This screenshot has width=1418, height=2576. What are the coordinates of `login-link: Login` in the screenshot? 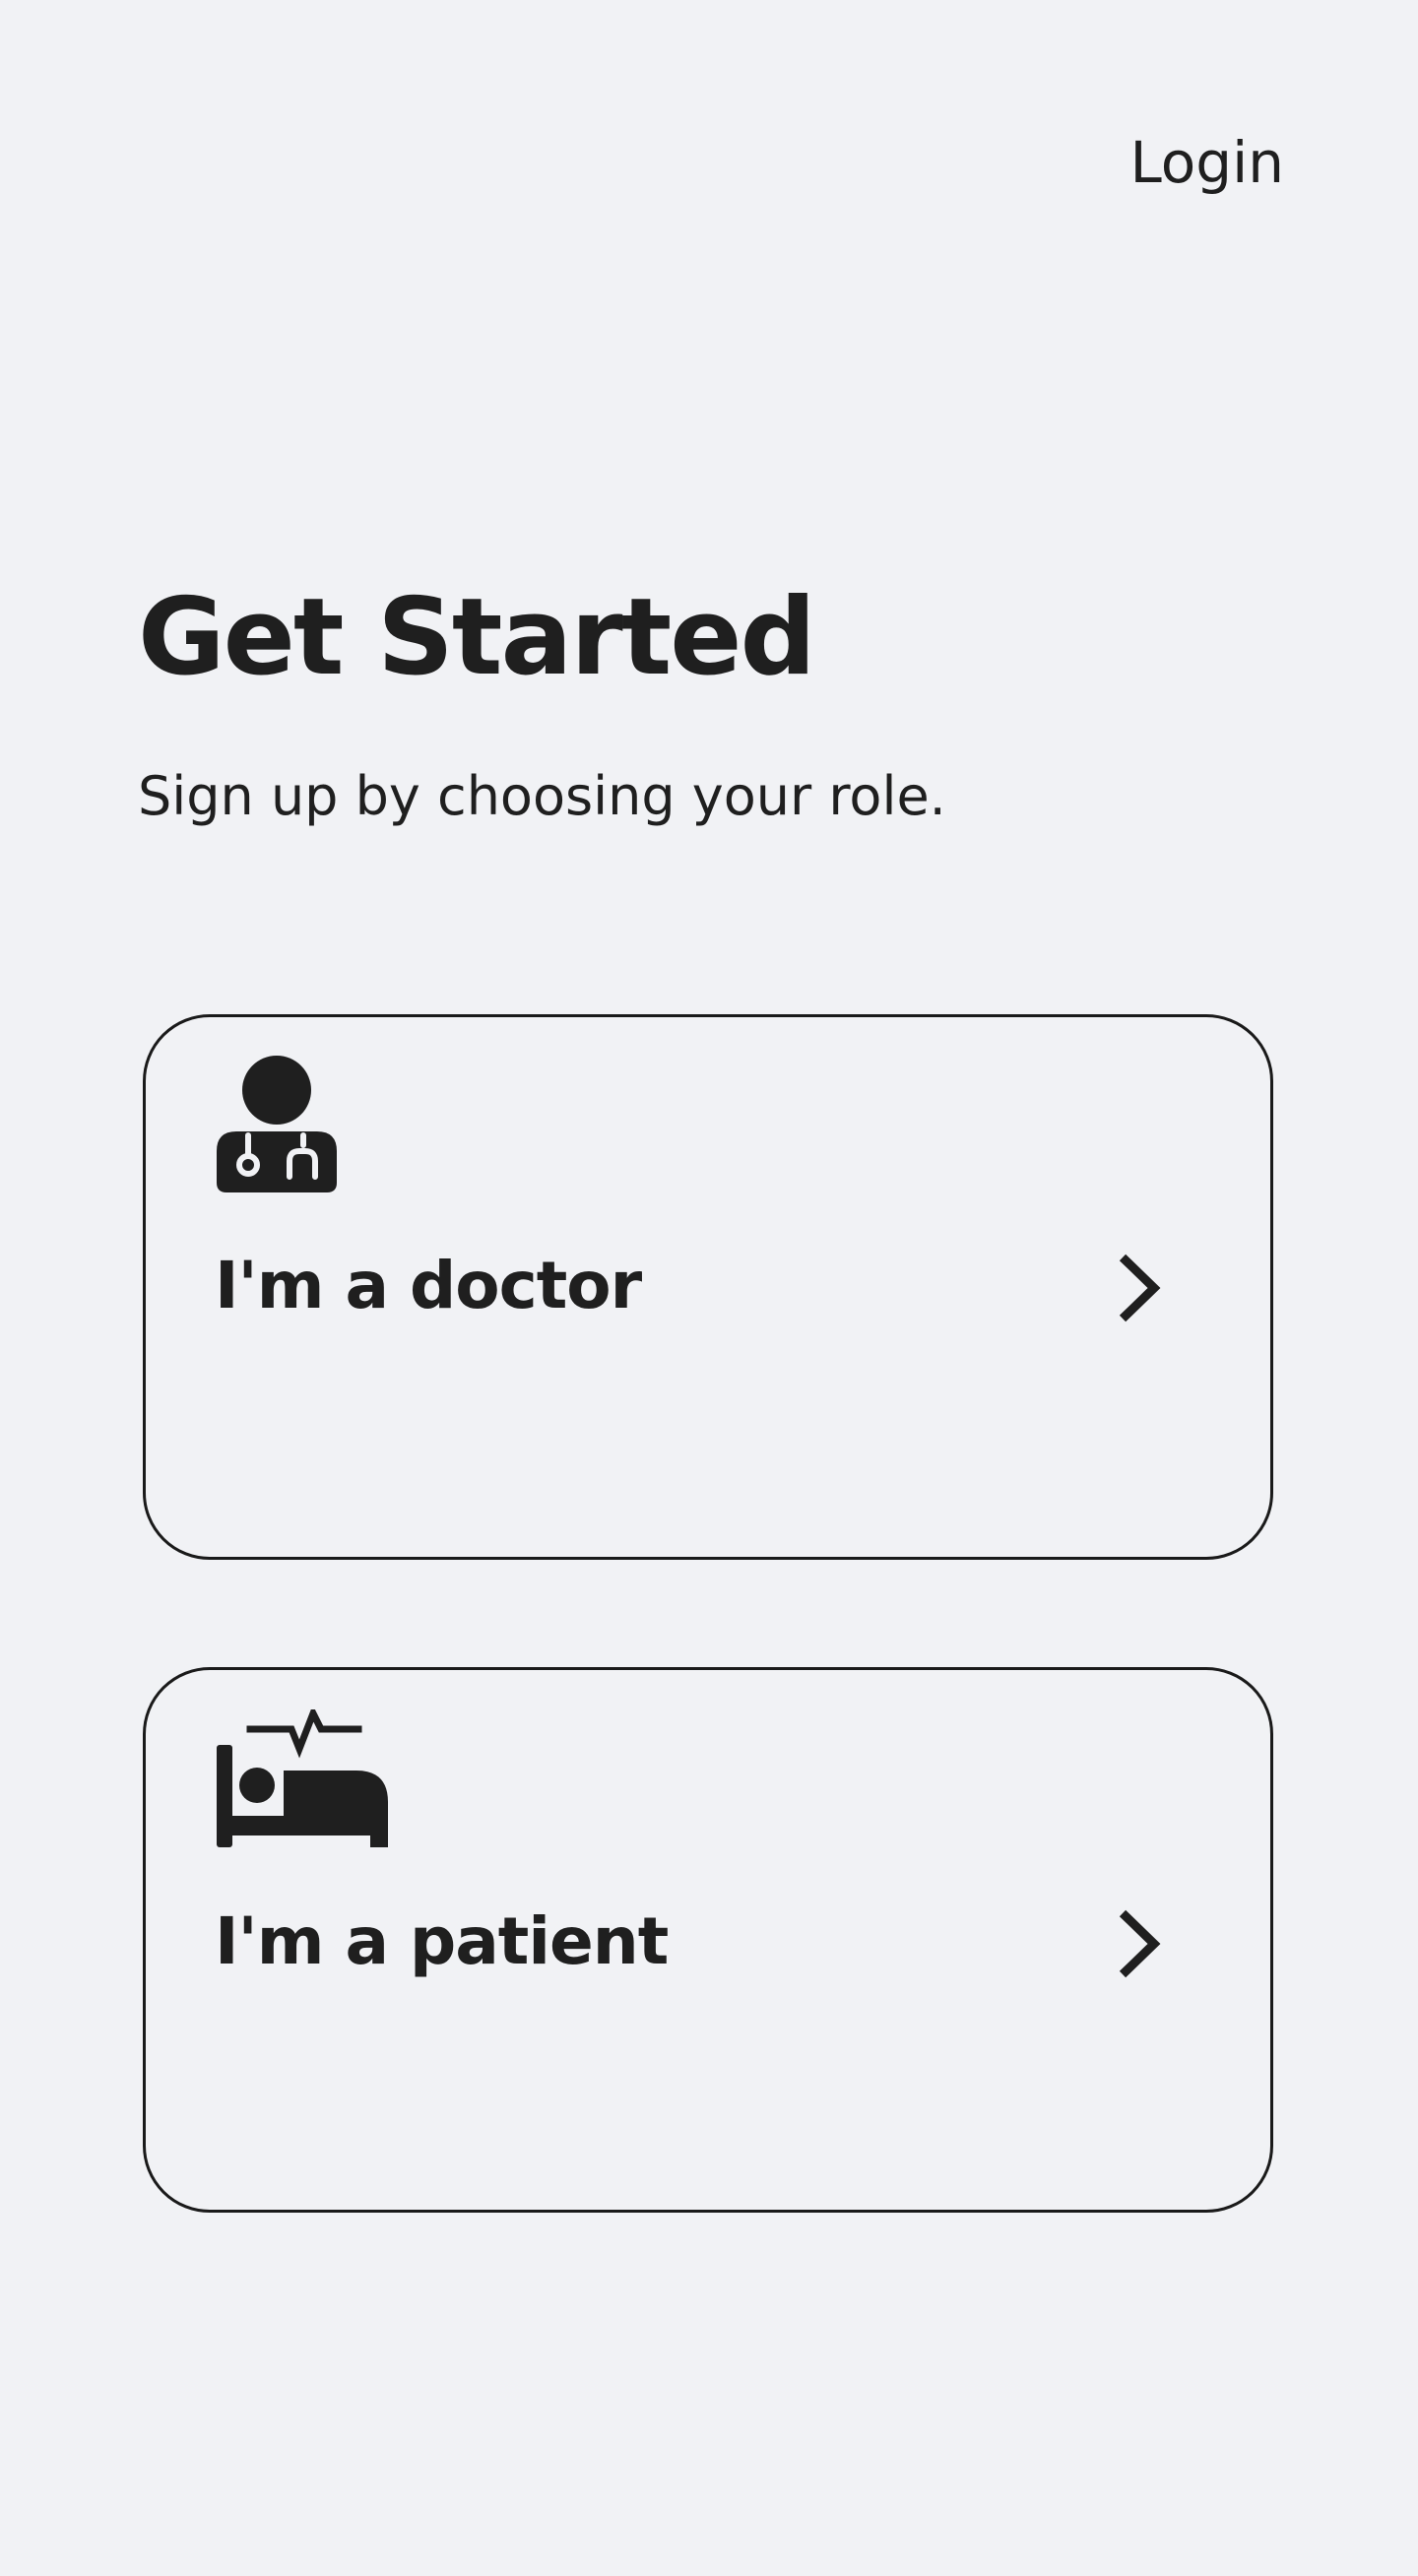 It's located at (1207, 162).